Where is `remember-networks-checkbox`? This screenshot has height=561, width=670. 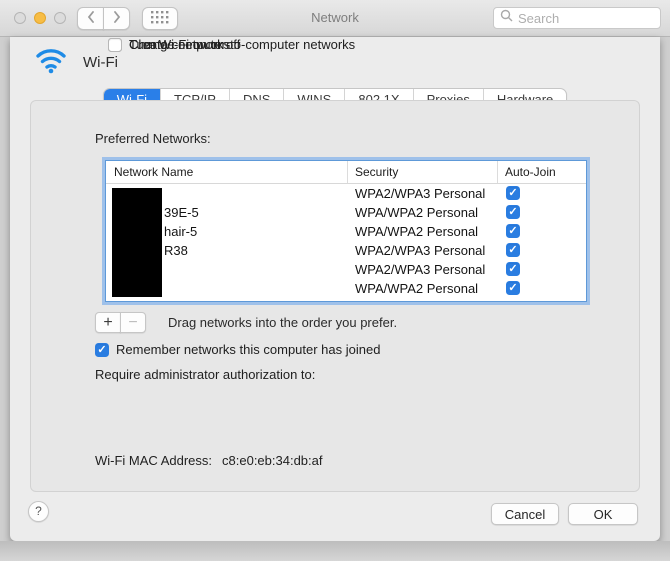 remember-networks-checkbox is located at coordinates (102, 350).